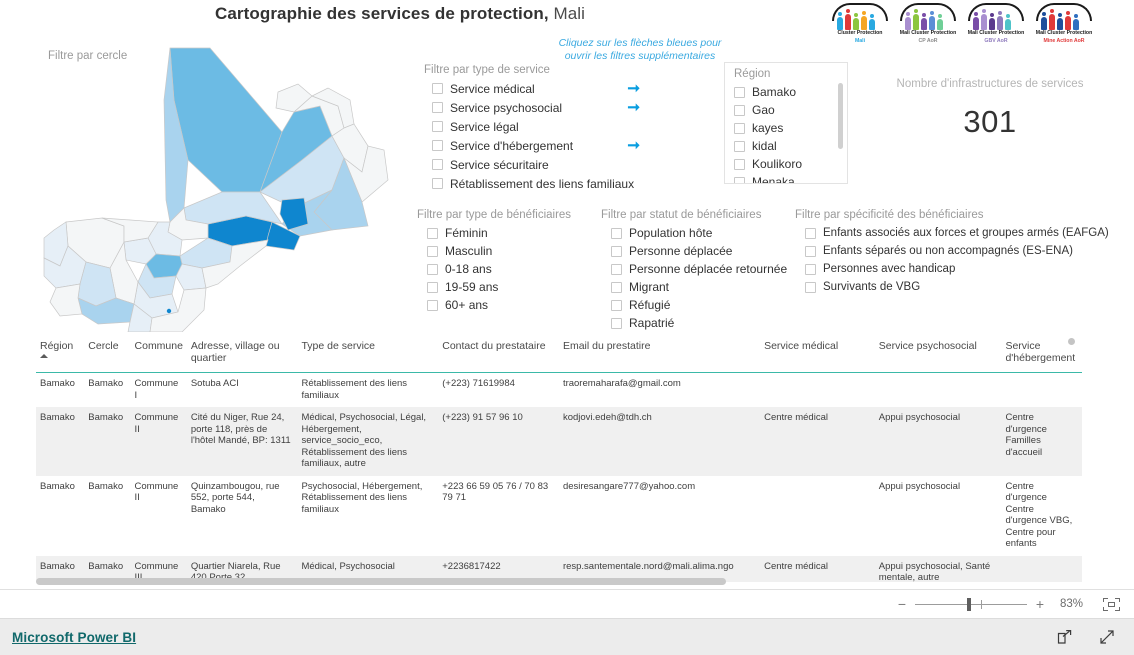  I want to click on checkbox-row-service-hebergement: Service d'hébergement ➞, so click(534, 145).